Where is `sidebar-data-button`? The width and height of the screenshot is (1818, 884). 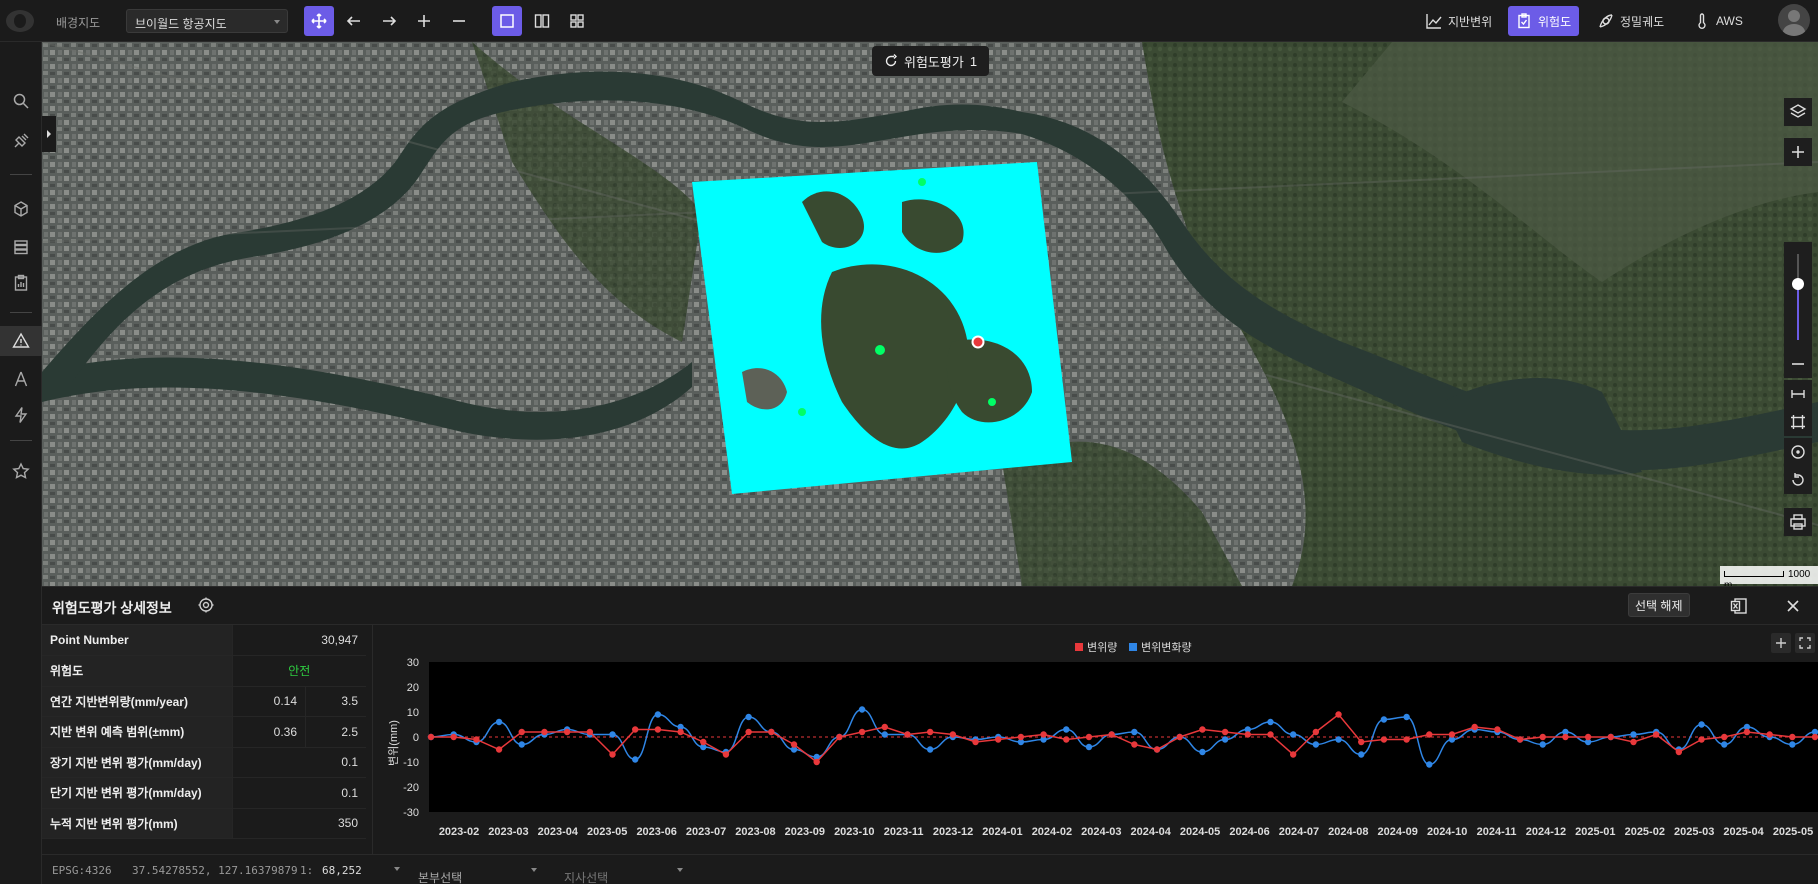 sidebar-data-button is located at coordinates (21, 247).